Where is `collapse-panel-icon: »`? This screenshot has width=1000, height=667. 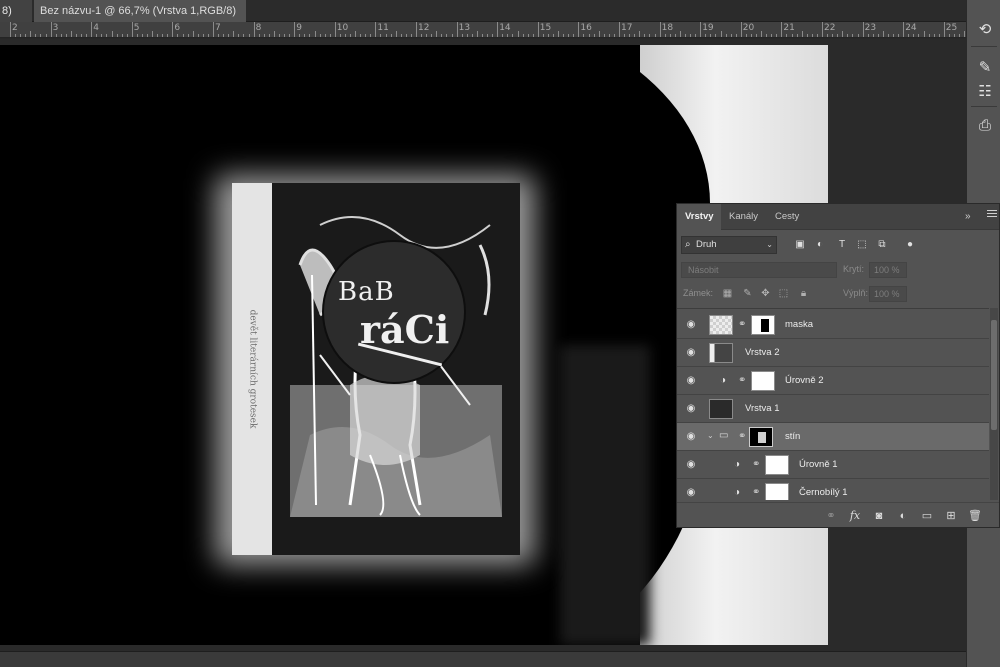
collapse-panel-icon: » is located at coordinates (968, 216).